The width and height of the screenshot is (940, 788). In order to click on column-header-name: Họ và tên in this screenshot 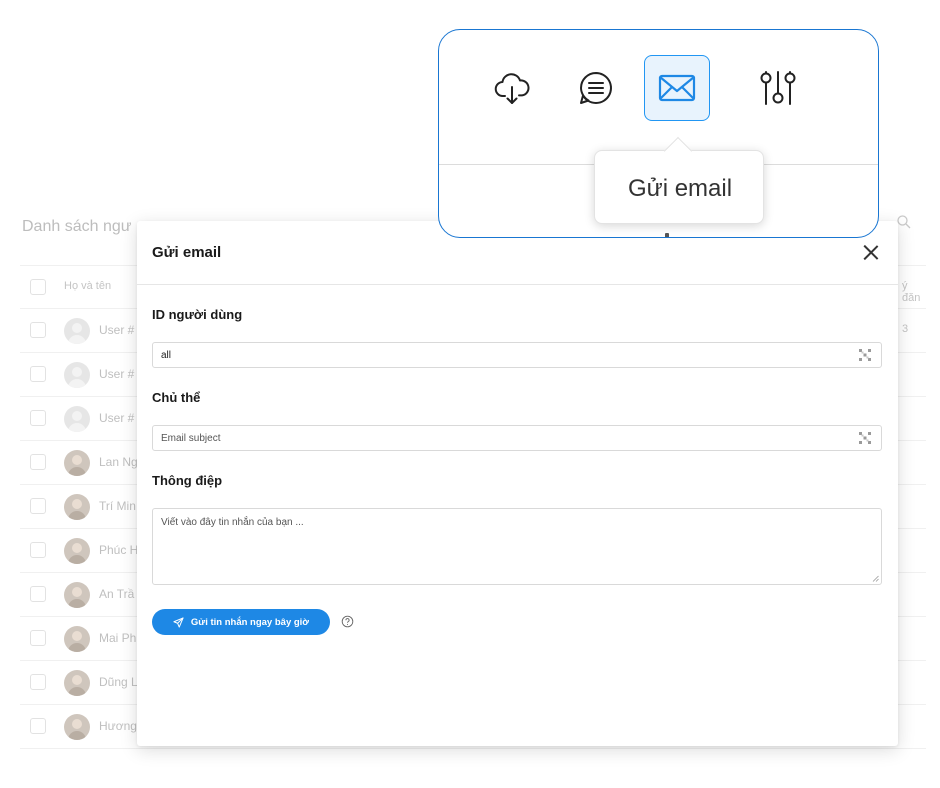, I will do `click(88, 286)`.